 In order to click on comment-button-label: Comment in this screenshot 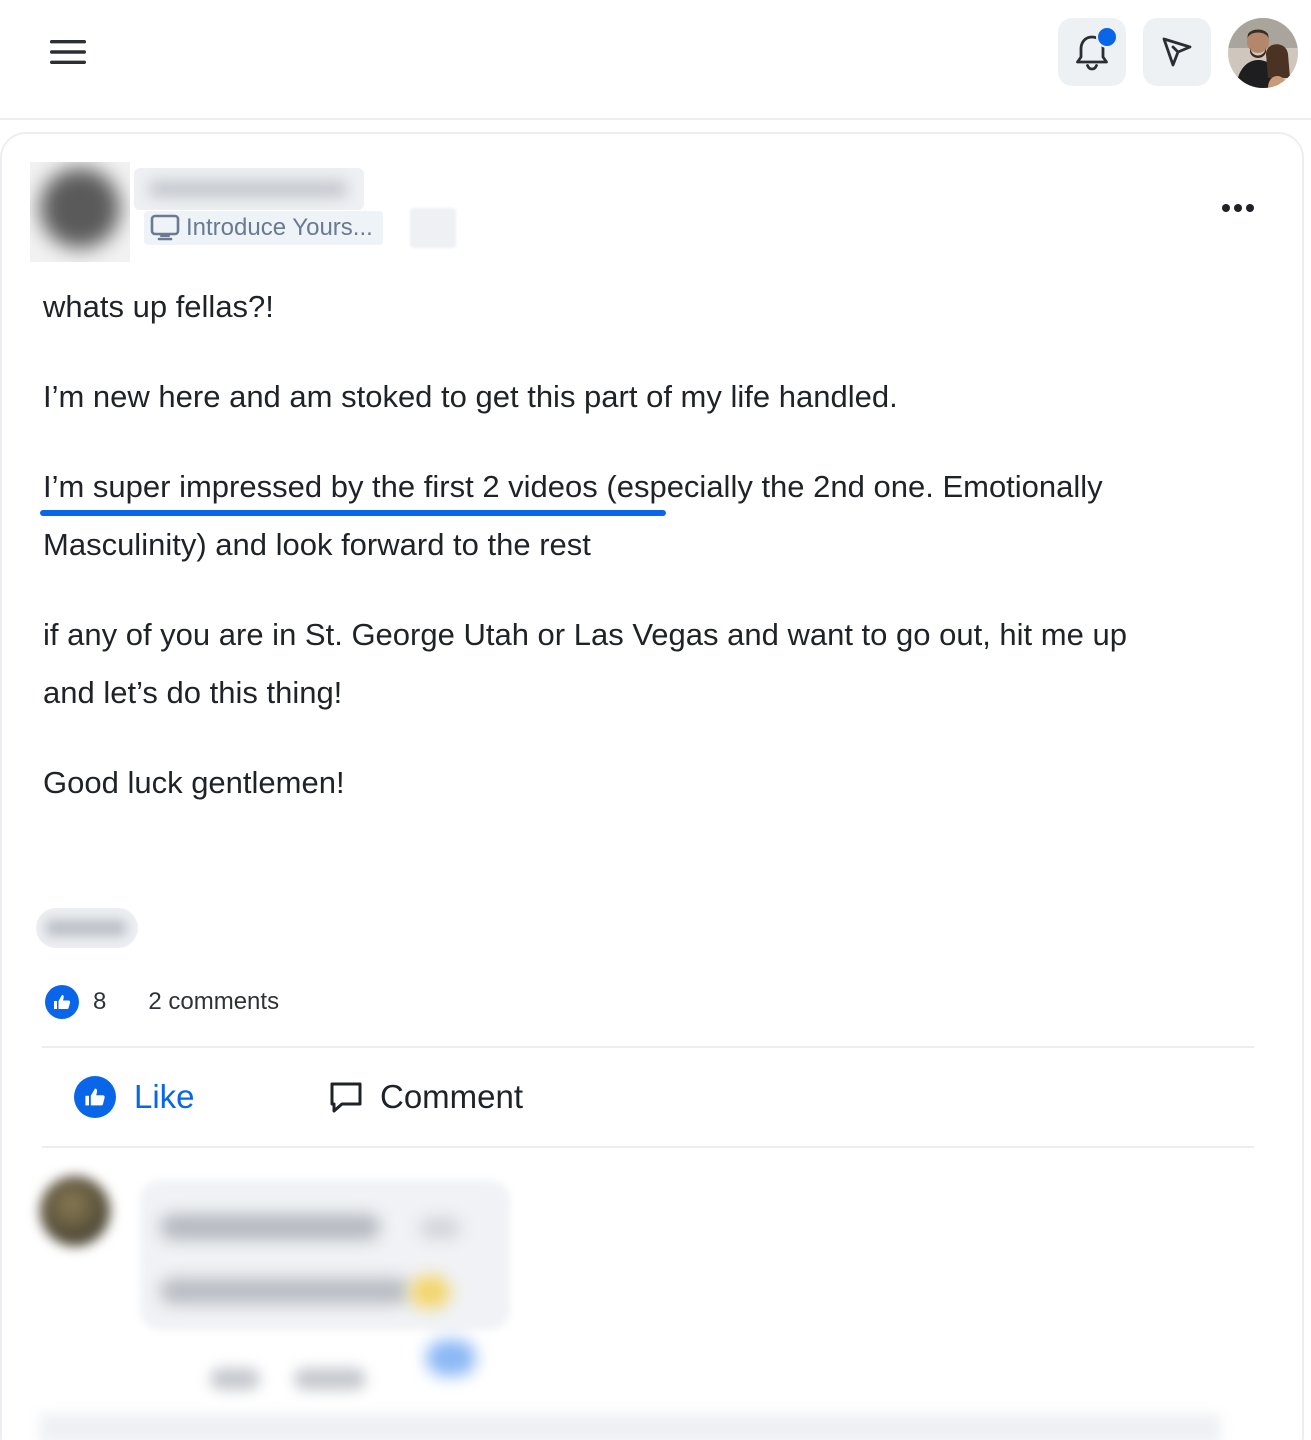, I will do `click(452, 1096)`.